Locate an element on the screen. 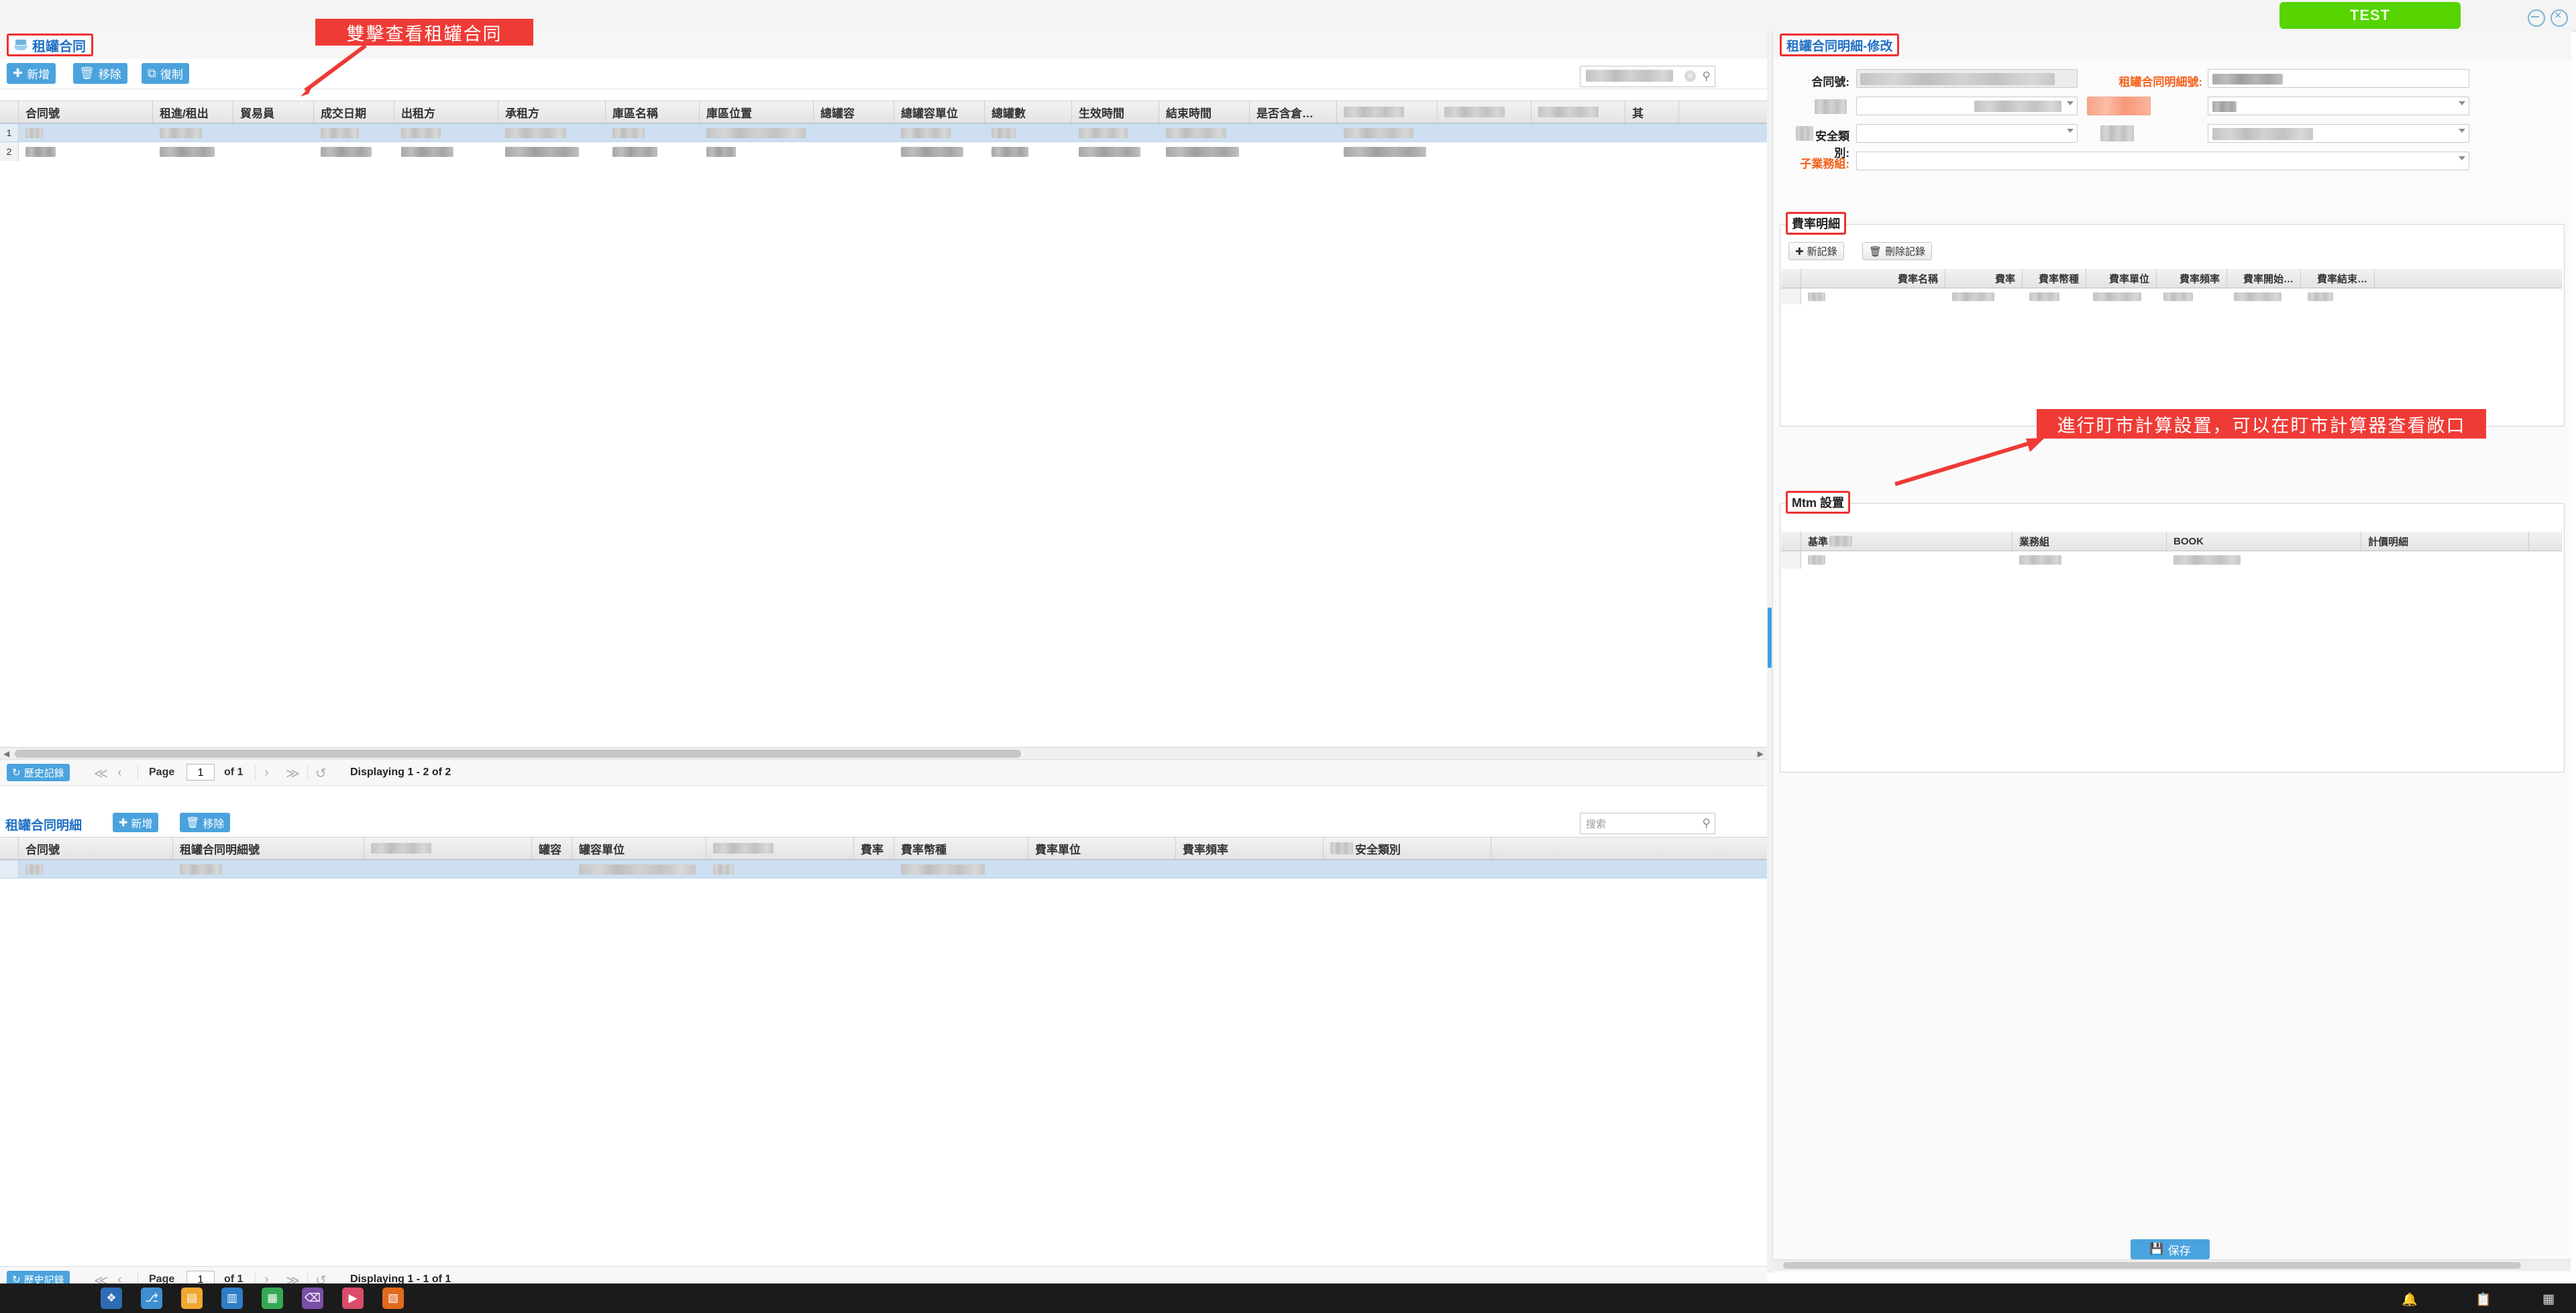 The height and width of the screenshot is (1313, 2576). save-button: 💾 保存 is located at coordinates (2170, 1249).